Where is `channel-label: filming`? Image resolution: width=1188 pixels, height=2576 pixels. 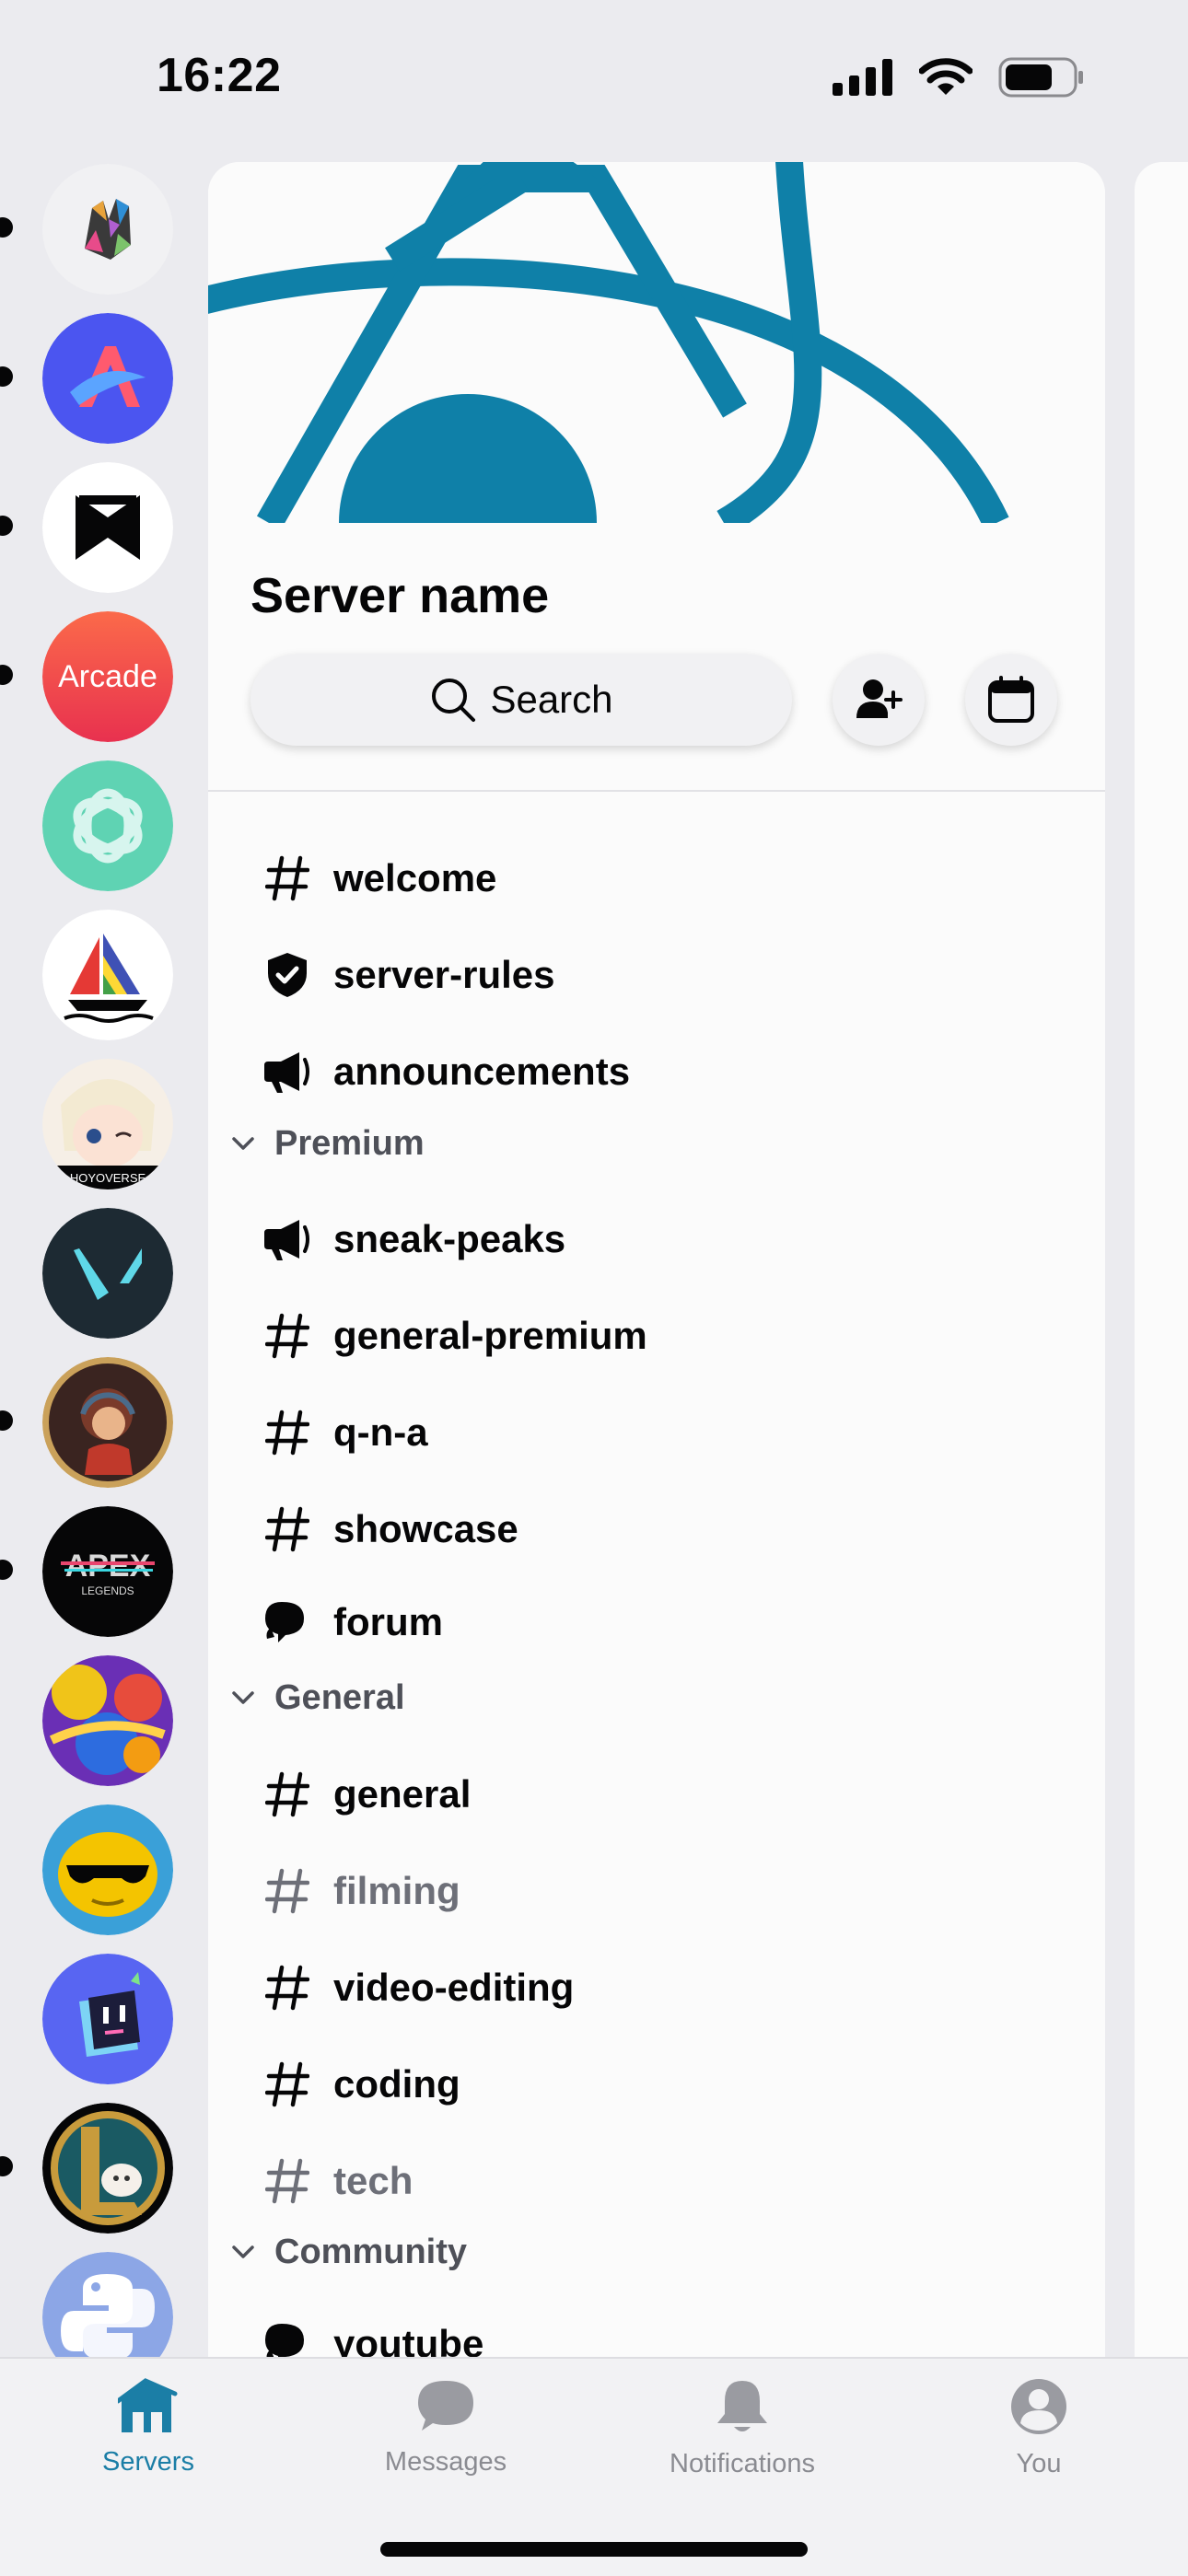 channel-label: filming is located at coordinates (396, 1890).